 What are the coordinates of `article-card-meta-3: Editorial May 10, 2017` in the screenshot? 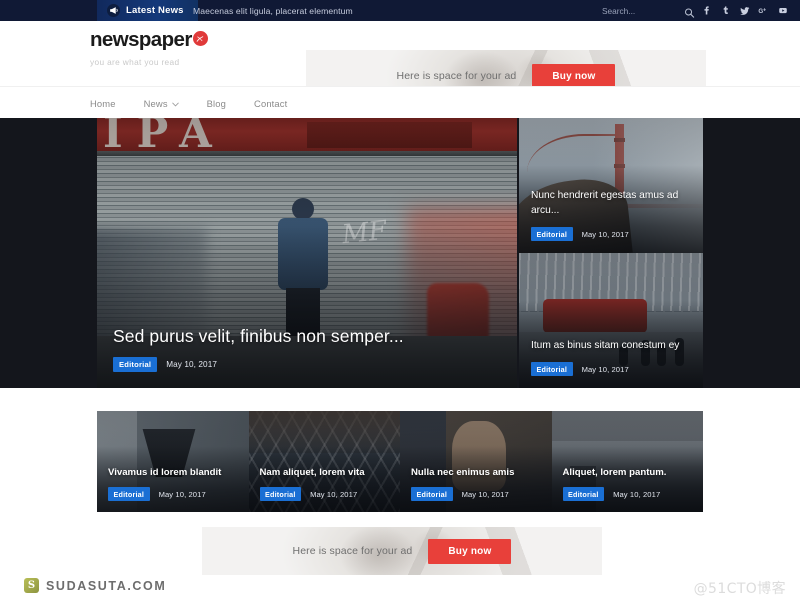 It's located at (477, 494).